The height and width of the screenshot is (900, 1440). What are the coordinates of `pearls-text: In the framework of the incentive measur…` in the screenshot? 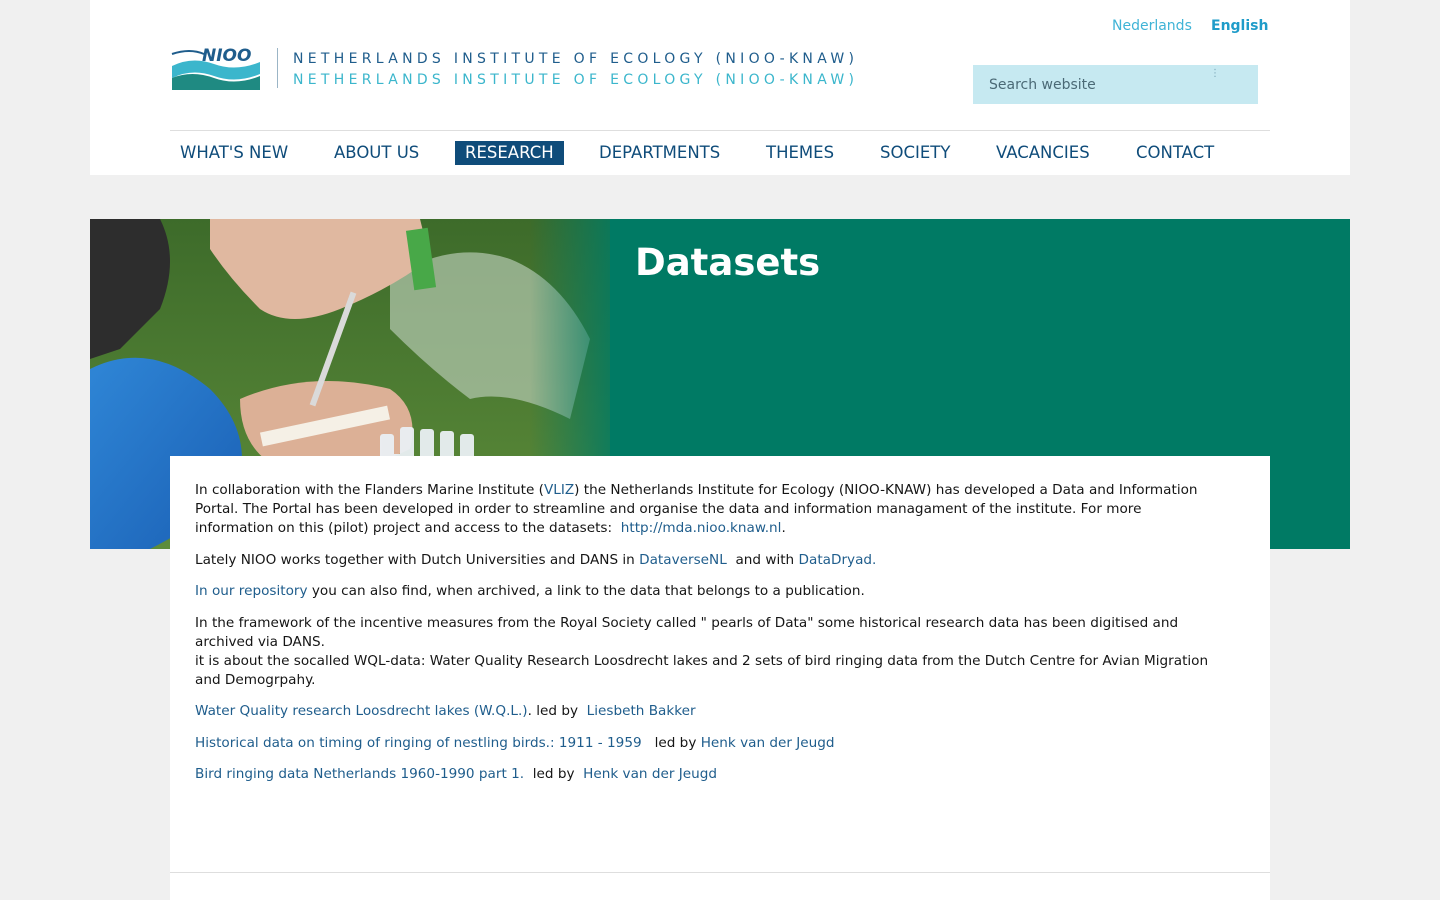 It's located at (687, 632).